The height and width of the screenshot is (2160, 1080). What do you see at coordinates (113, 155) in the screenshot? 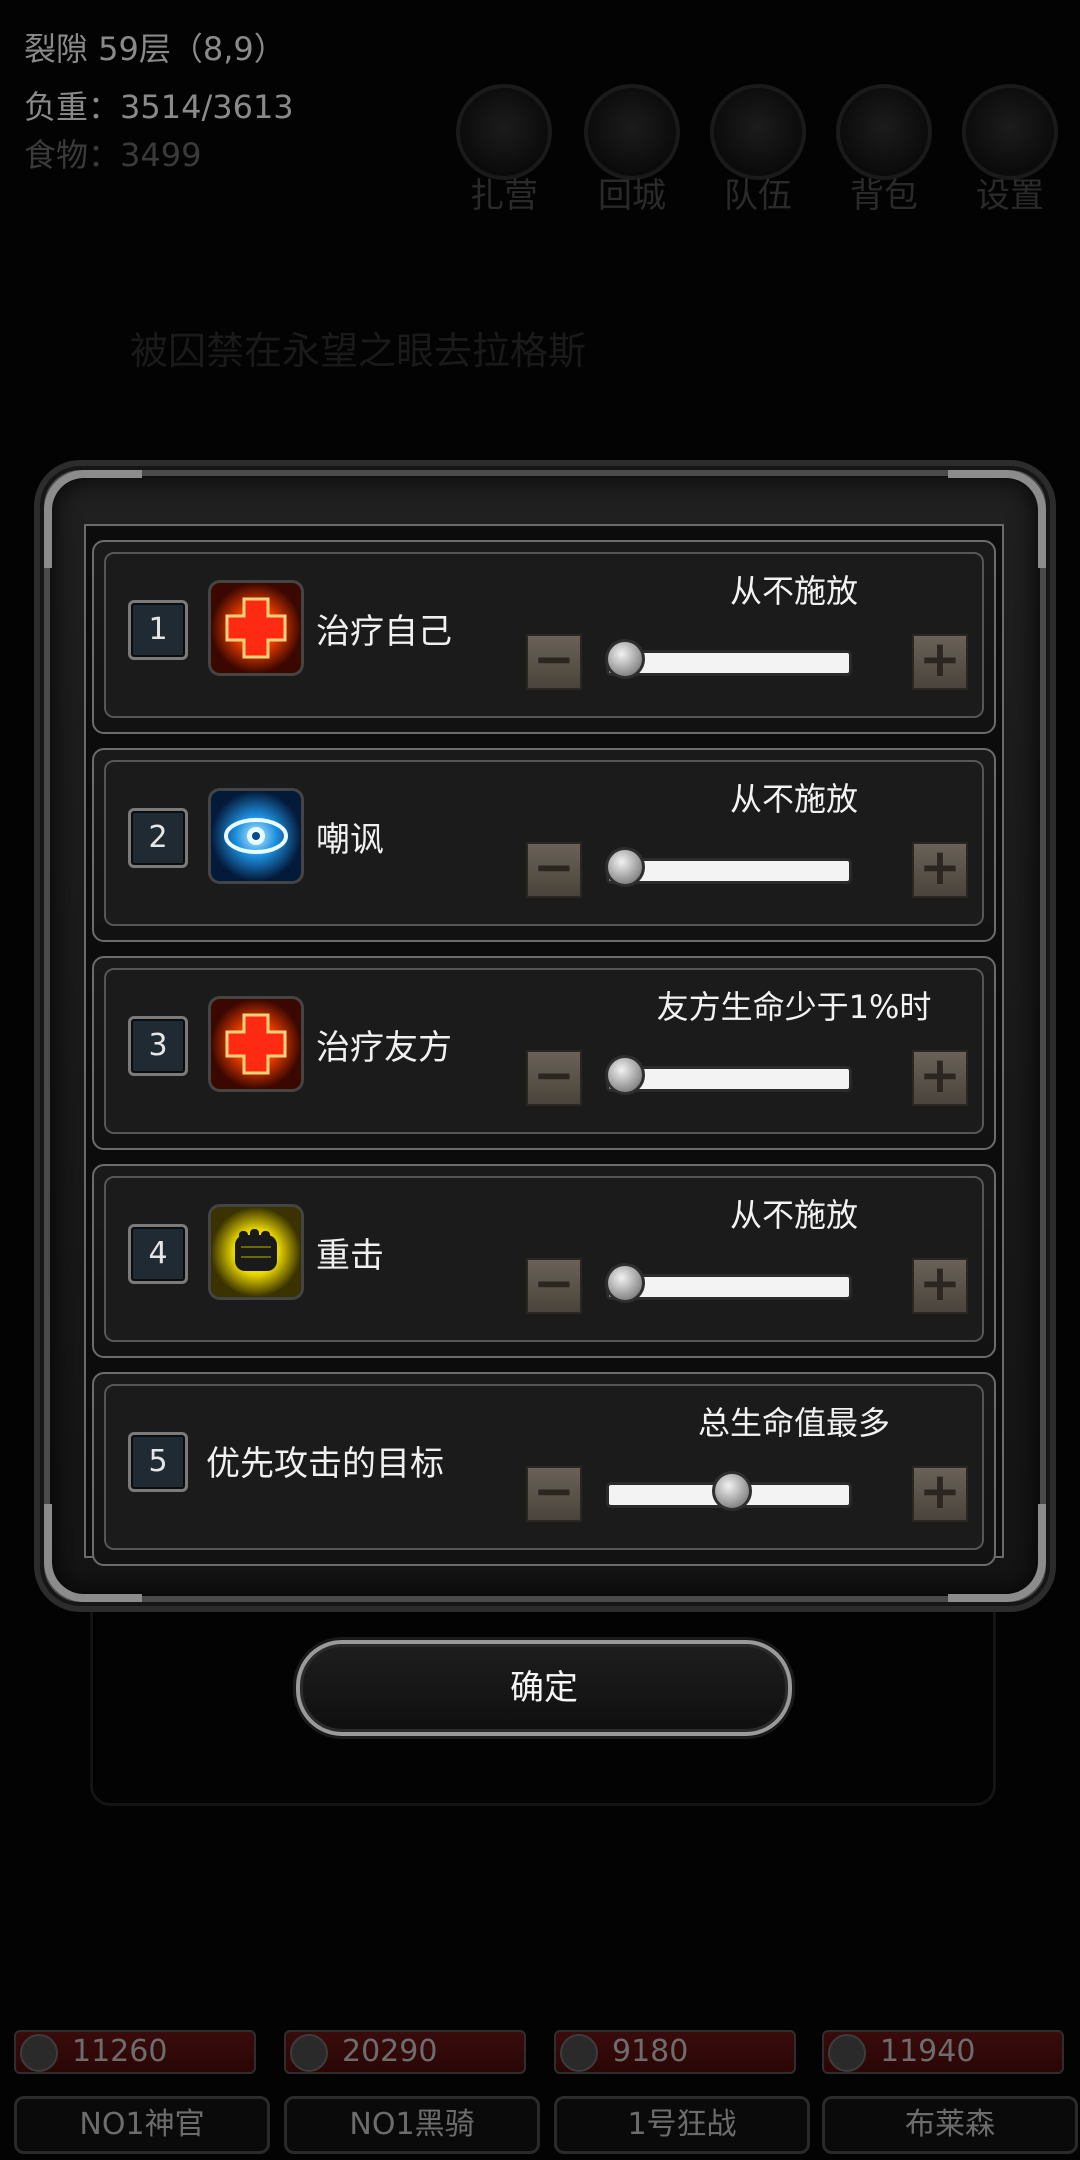
I see `food-text: 食物：3499` at bounding box center [113, 155].